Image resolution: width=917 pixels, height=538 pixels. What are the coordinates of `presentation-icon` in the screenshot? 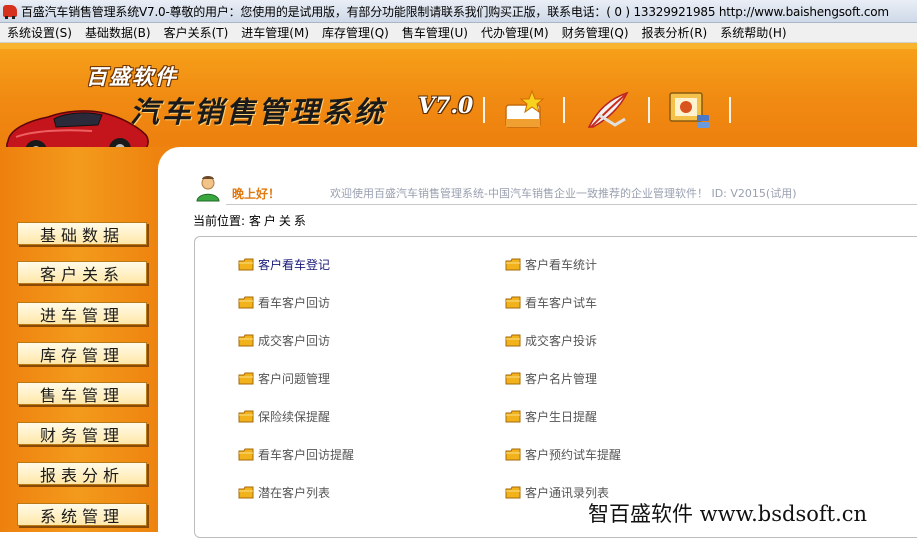 It's located at (690, 110).